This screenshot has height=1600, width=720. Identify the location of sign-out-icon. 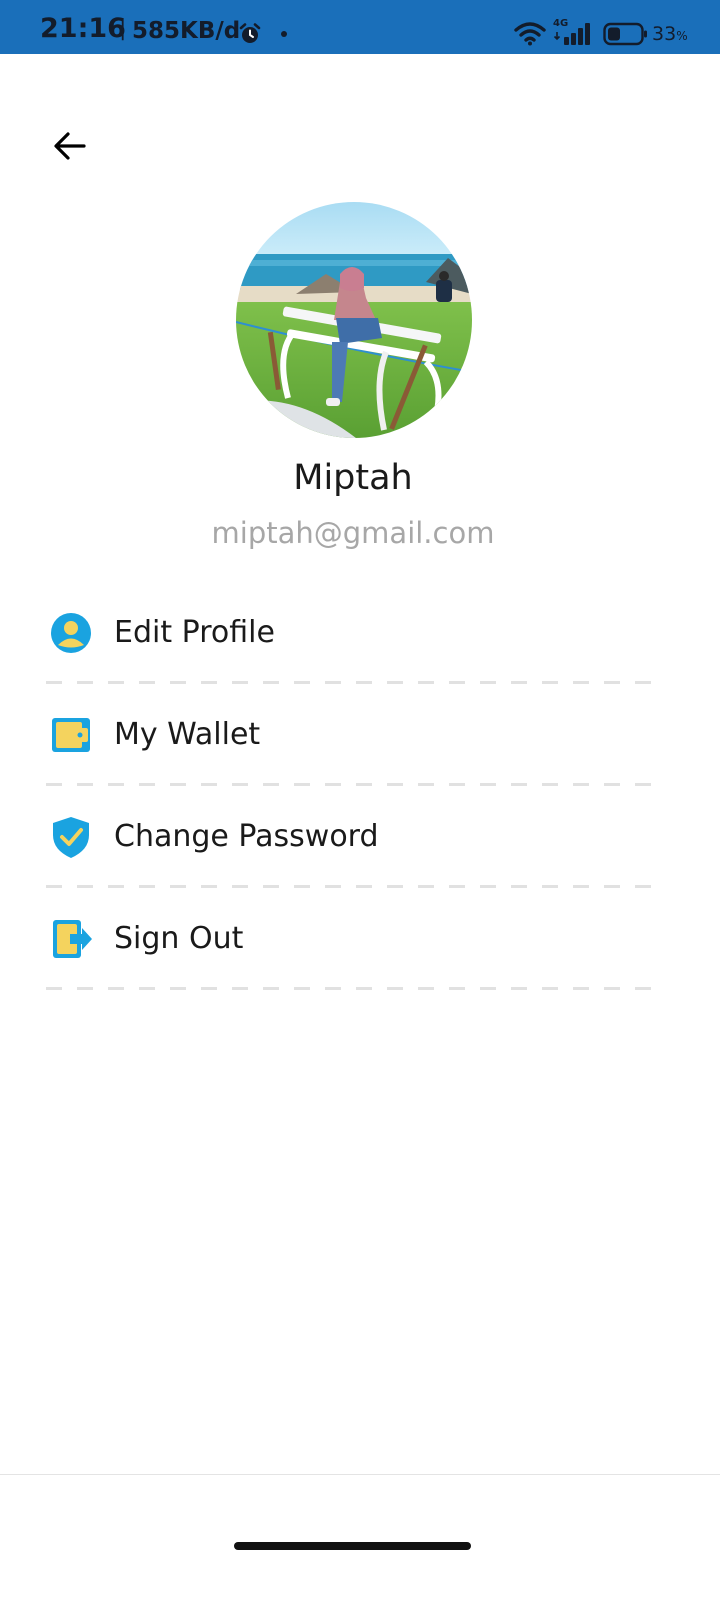
(72, 939).